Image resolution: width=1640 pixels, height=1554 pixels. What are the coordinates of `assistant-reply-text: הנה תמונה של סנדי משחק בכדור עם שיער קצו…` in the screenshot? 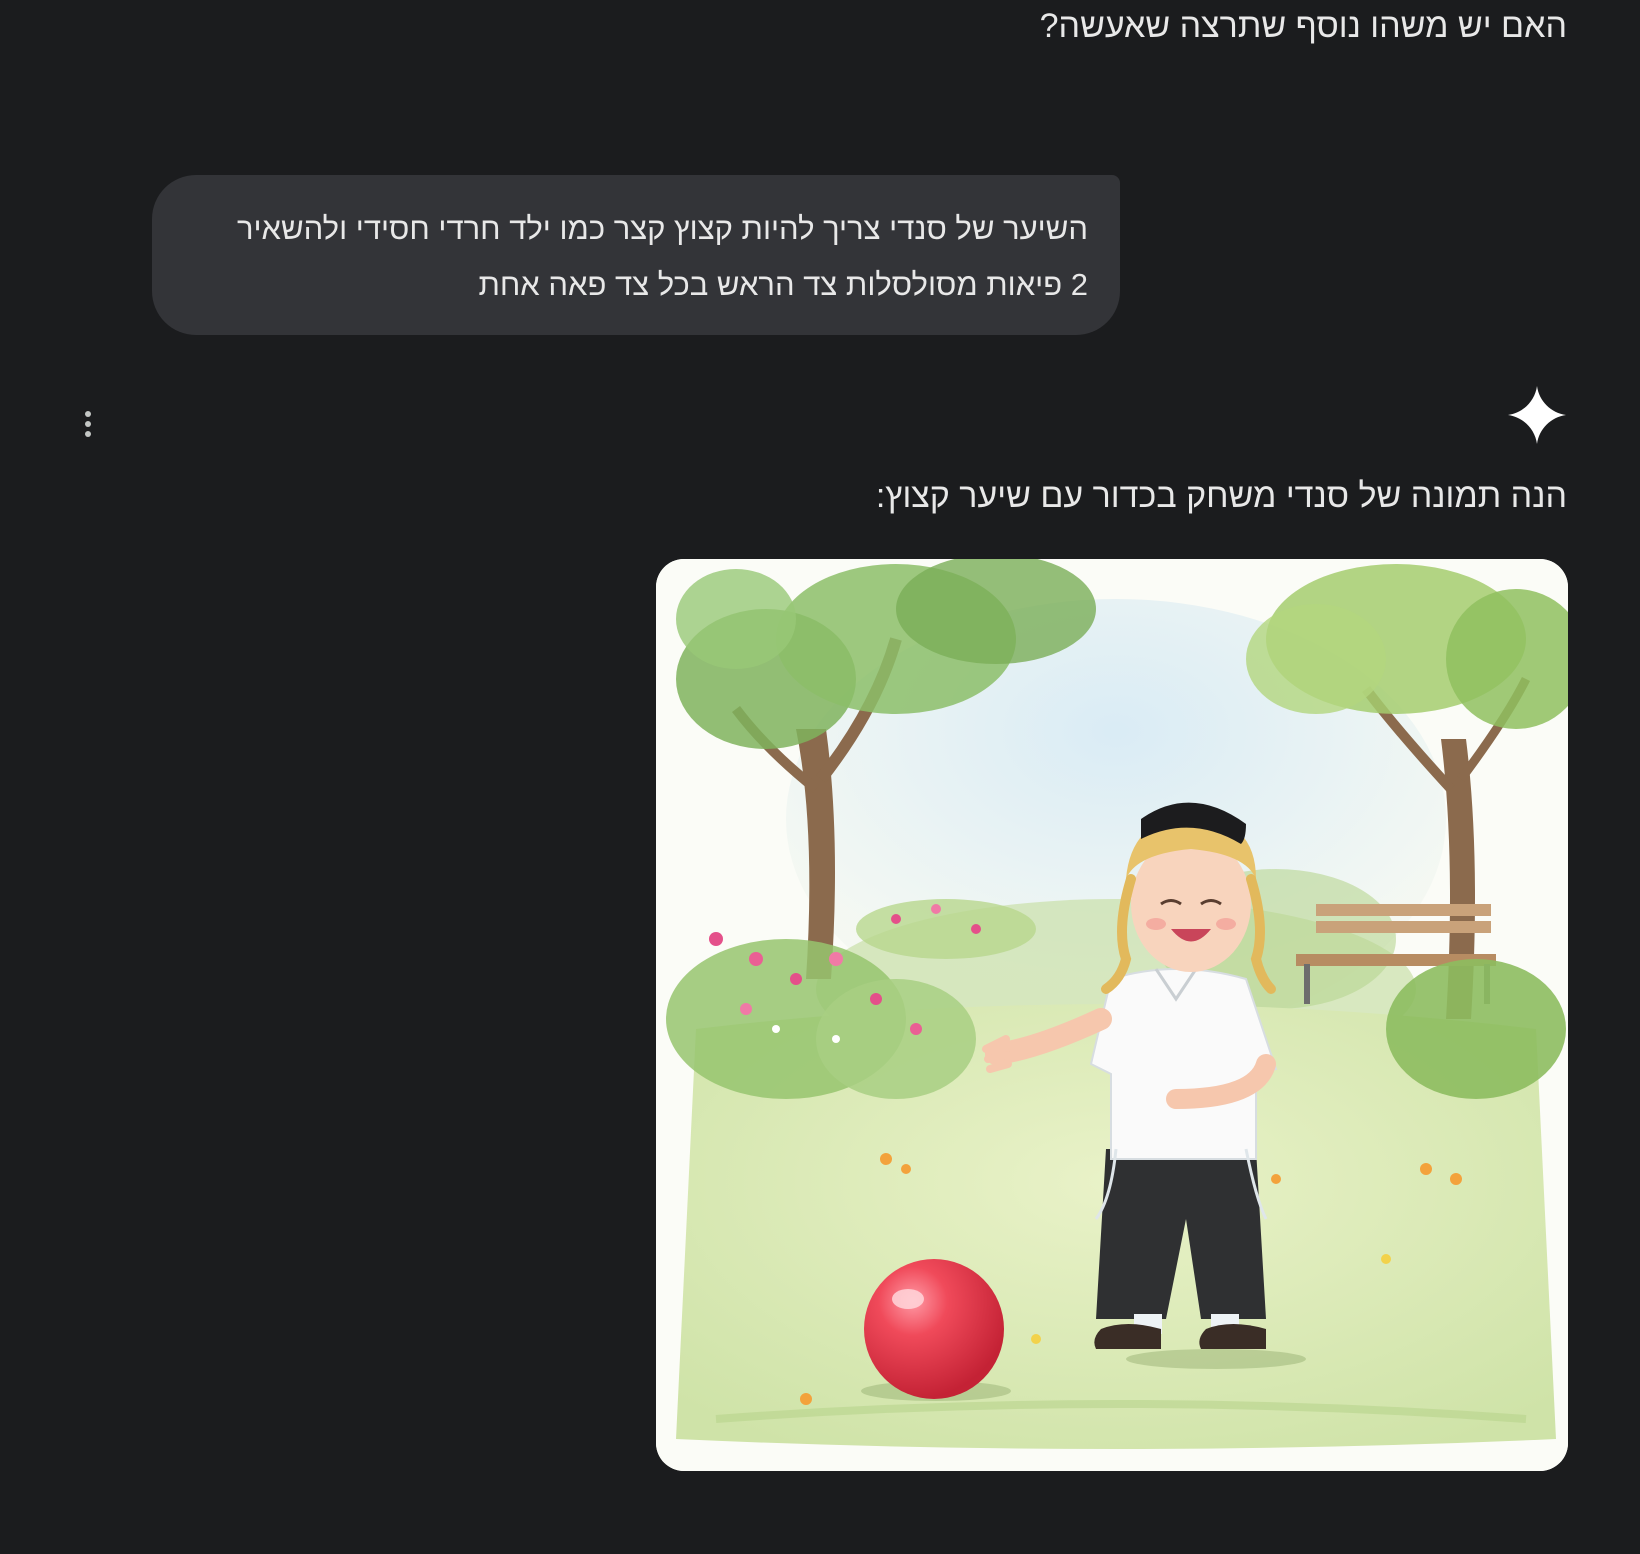 It's located at (1221, 496).